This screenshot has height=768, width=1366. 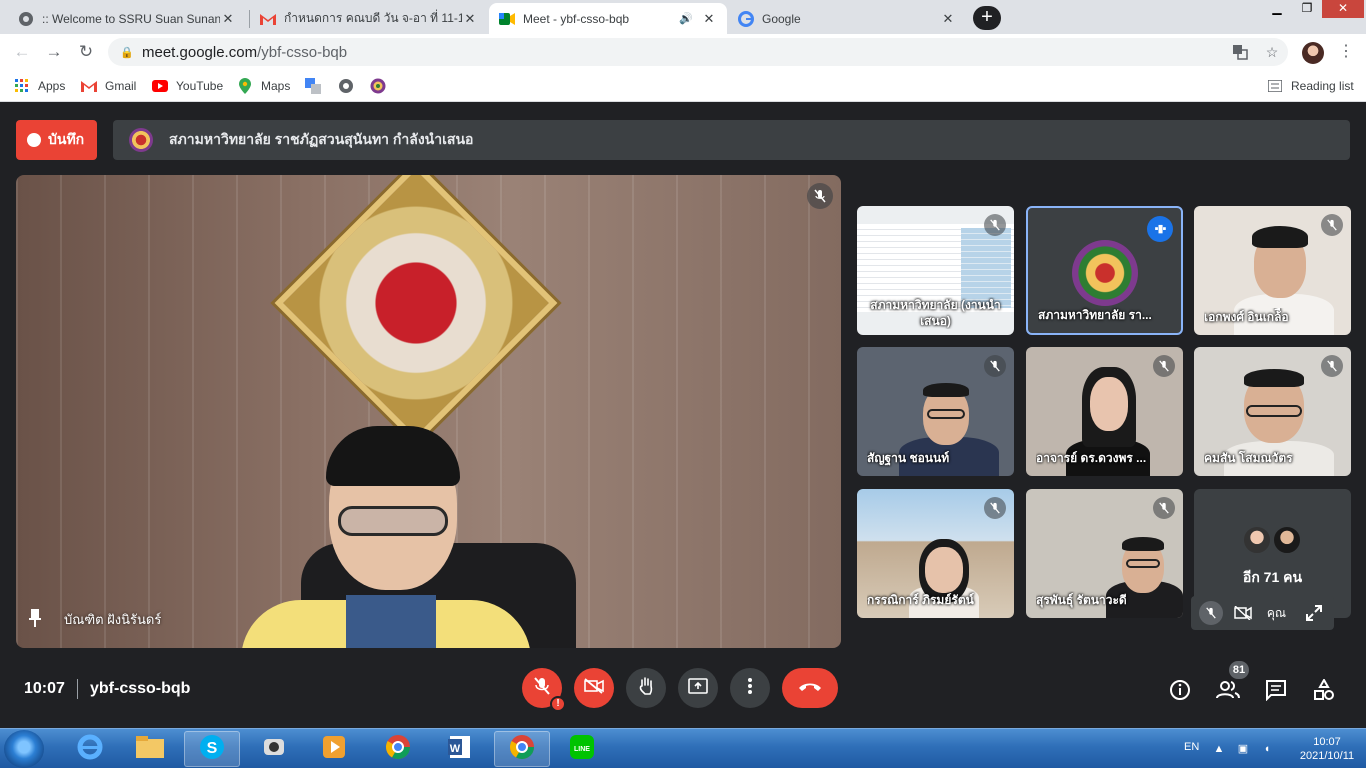 What do you see at coordinates (187, 86) in the screenshot?
I see `bookmark-youtube: YouTube` at bounding box center [187, 86].